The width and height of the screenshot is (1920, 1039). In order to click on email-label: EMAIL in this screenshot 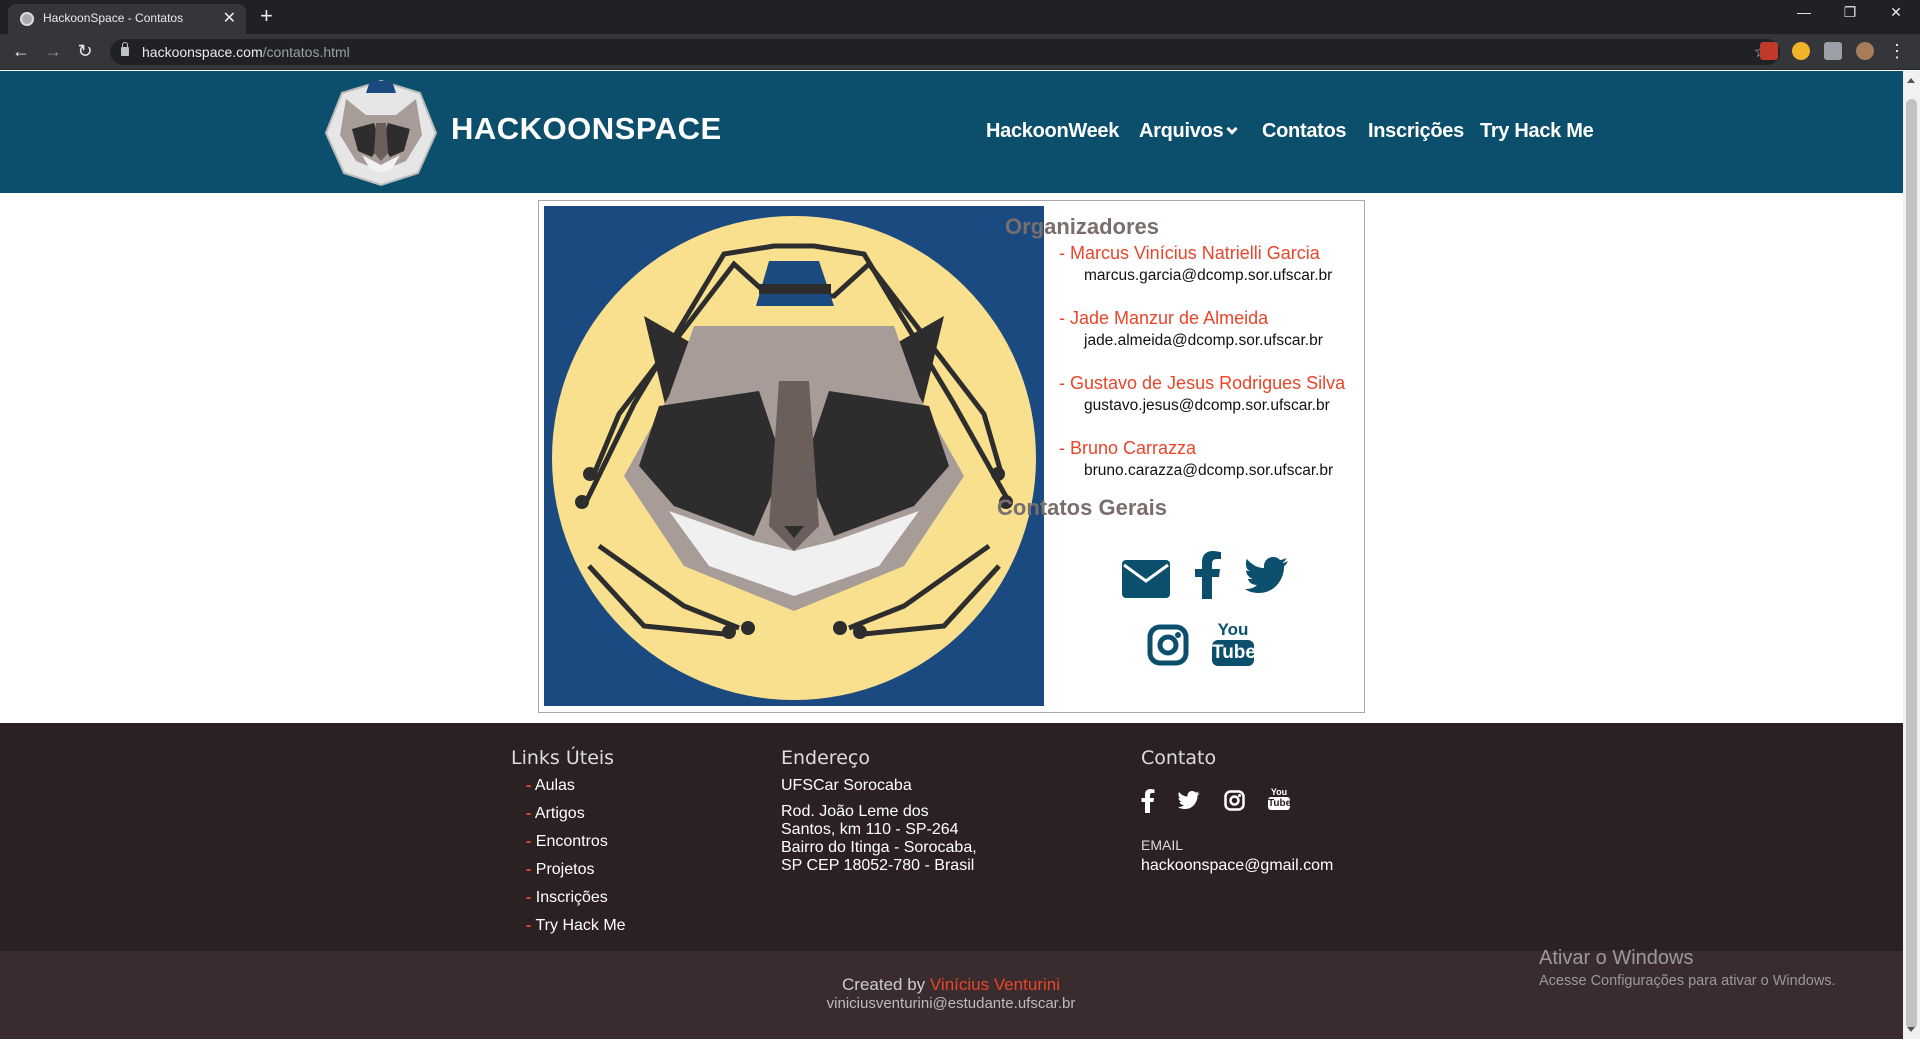, I will do `click(1162, 845)`.